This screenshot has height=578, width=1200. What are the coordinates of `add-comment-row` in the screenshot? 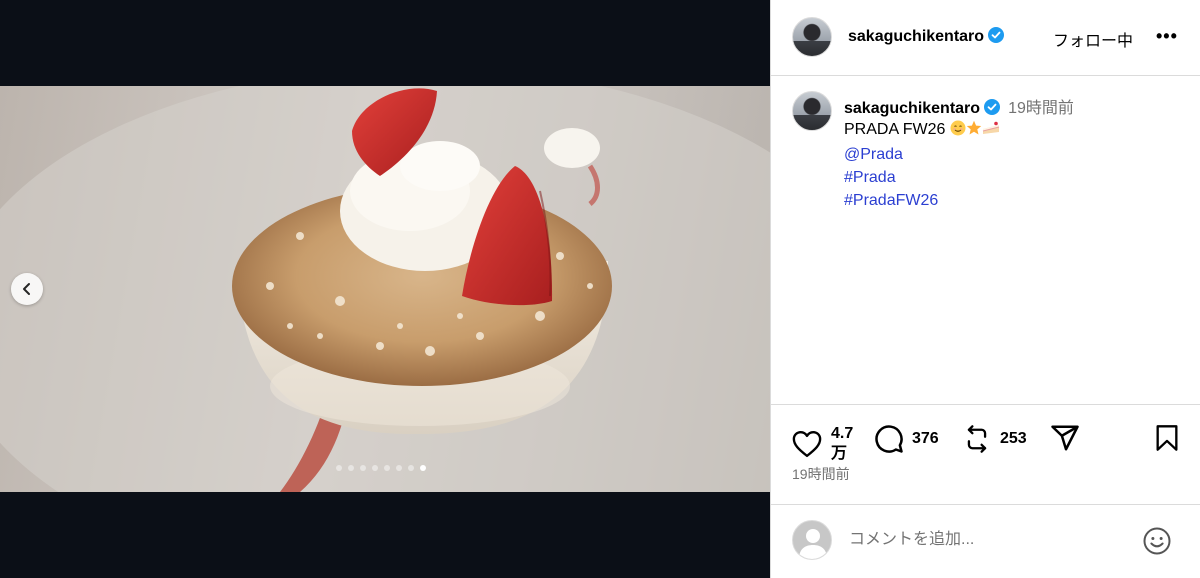 It's located at (985, 541).